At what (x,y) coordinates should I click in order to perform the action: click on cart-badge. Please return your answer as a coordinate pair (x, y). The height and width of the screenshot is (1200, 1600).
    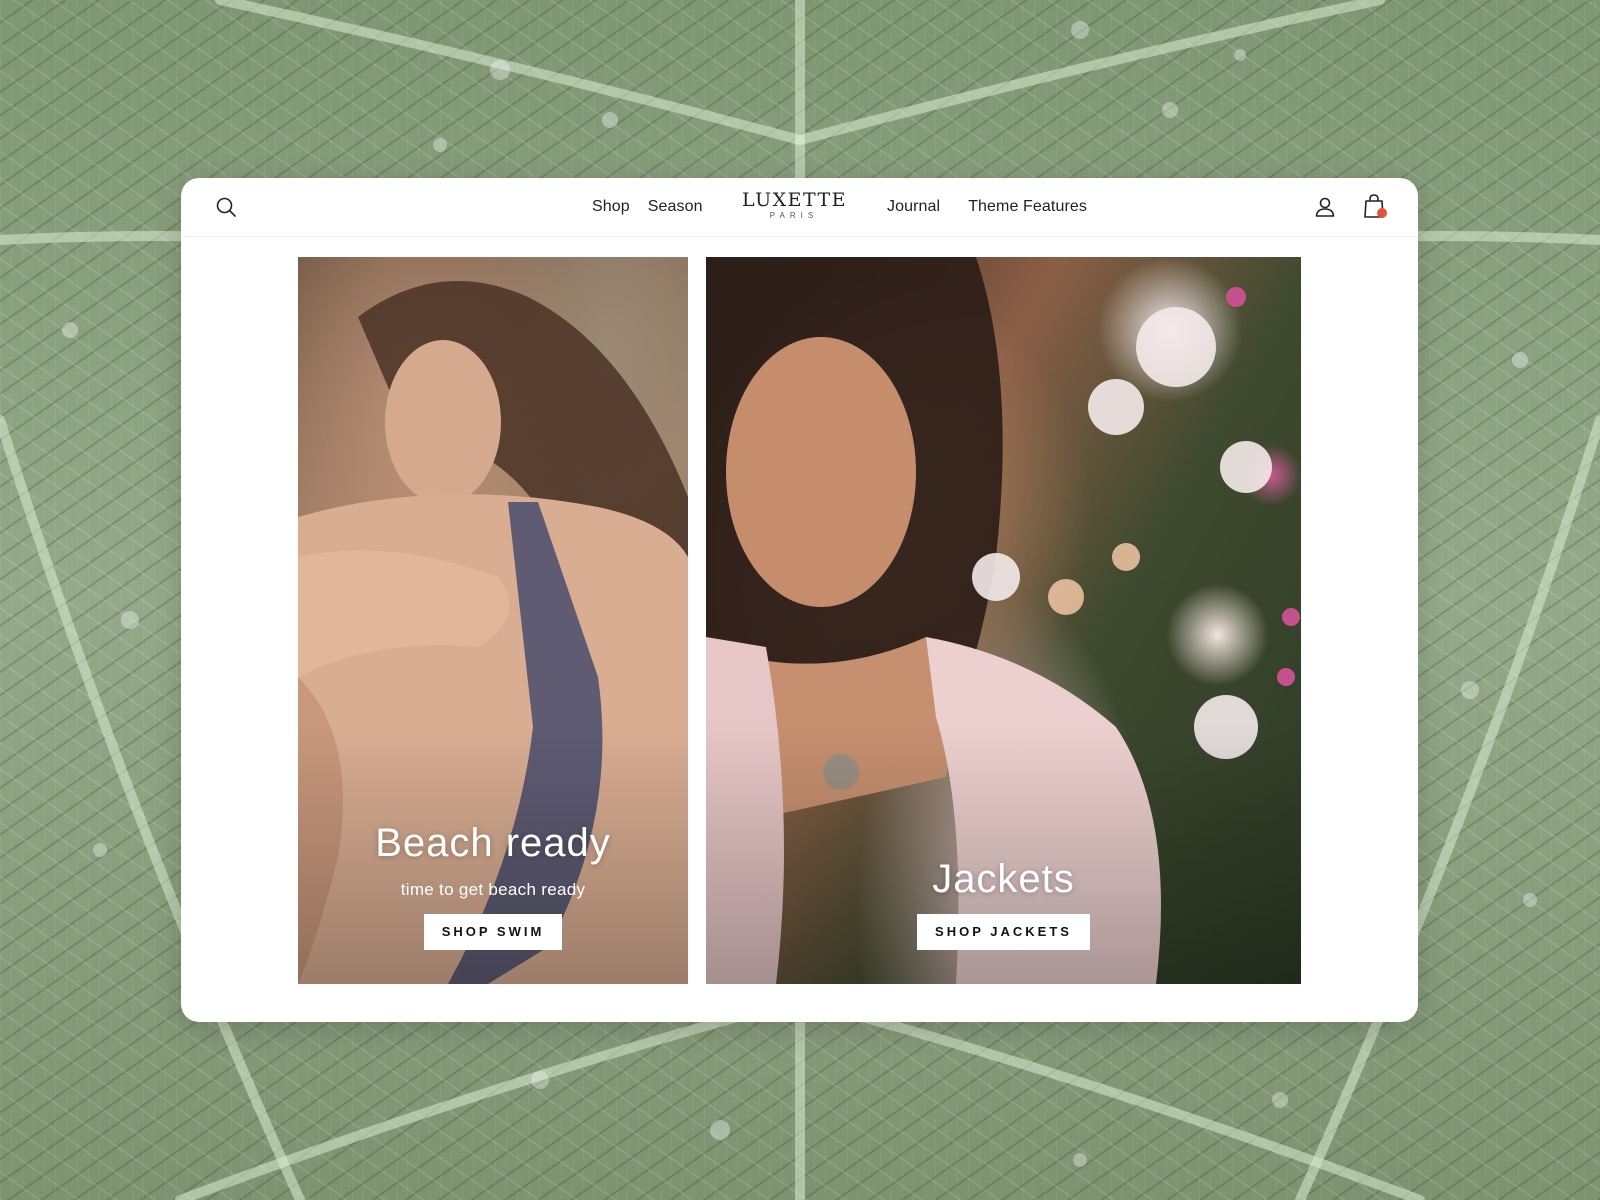
    Looking at the image, I should click on (1382, 213).